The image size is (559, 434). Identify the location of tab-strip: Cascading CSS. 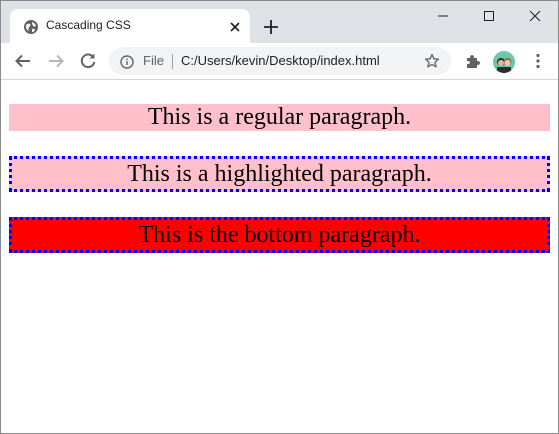
(279, 22).